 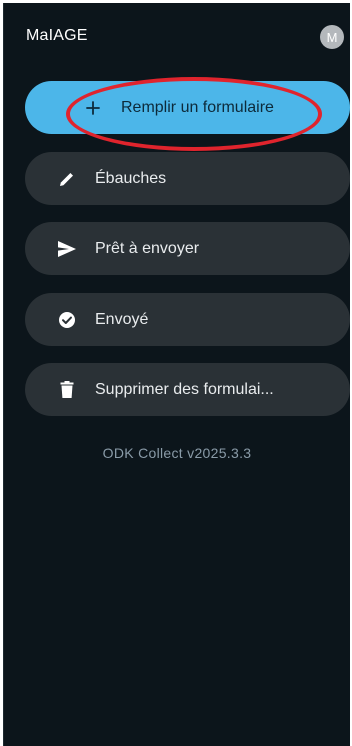 I want to click on sent-button: Envoyé, so click(x=187, y=319).